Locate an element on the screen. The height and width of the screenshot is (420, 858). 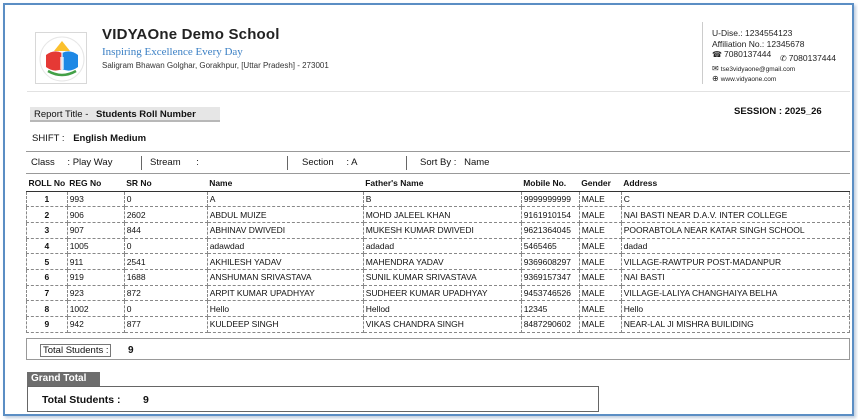
filter-class: Class : Play Way is located at coordinates (71, 162).